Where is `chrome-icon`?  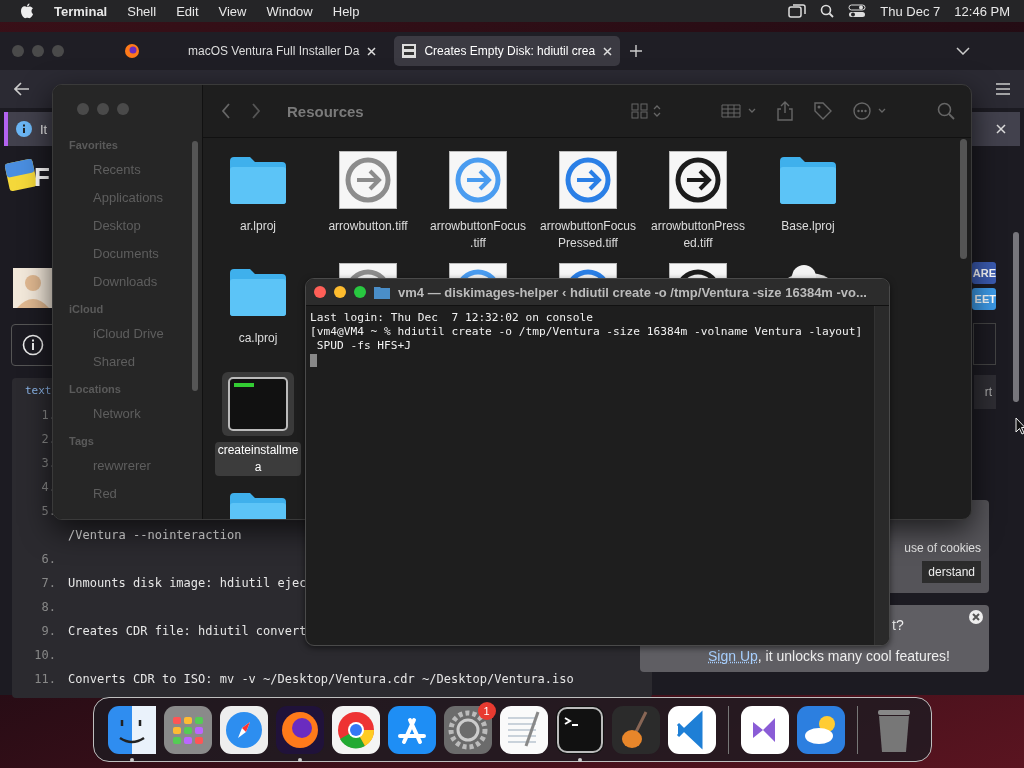
chrome-icon is located at coordinates (355, 729).